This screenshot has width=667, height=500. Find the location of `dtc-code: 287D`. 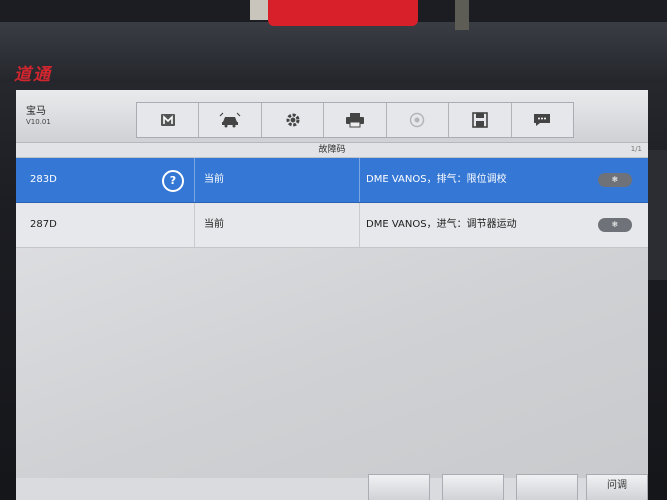

dtc-code: 287D is located at coordinates (43, 224).